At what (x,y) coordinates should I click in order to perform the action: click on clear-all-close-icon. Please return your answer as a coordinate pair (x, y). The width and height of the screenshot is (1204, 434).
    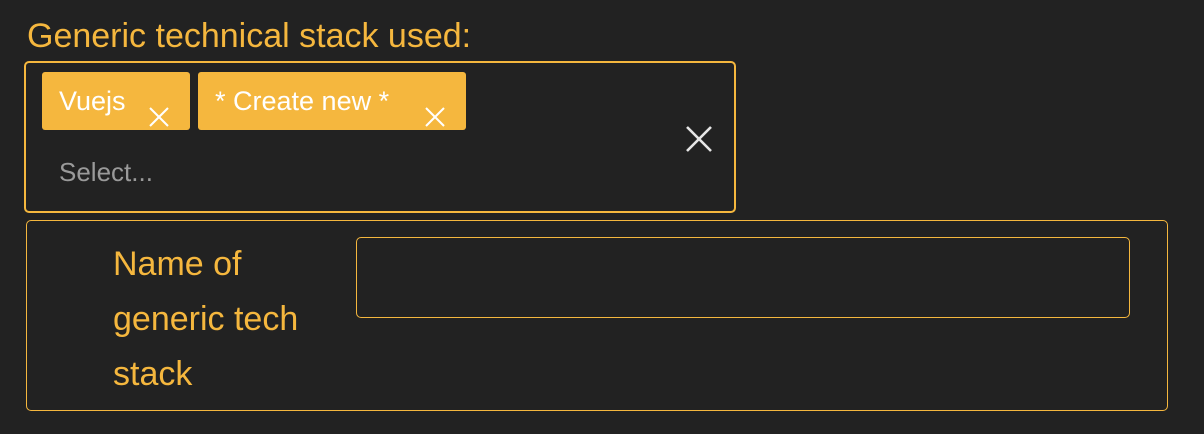
    Looking at the image, I should click on (699, 139).